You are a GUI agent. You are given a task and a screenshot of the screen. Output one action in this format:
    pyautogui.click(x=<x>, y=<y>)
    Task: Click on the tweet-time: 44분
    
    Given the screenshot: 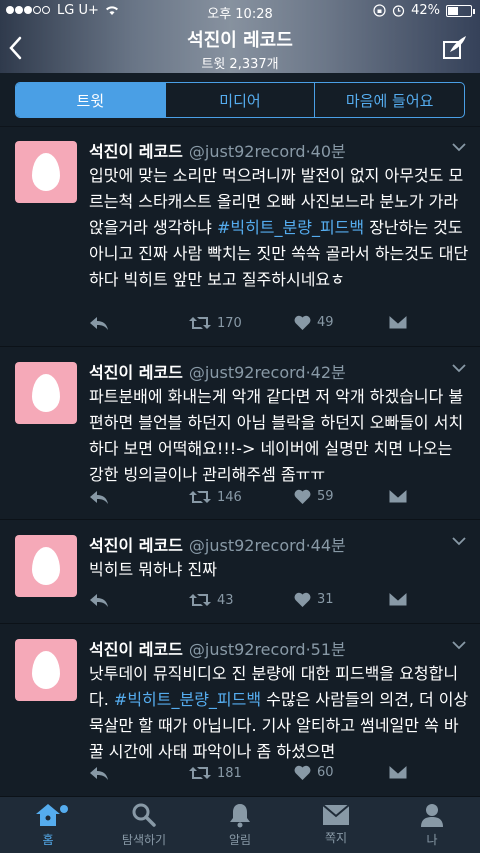 What is the action you would take?
    pyautogui.click(x=328, y=545)
    